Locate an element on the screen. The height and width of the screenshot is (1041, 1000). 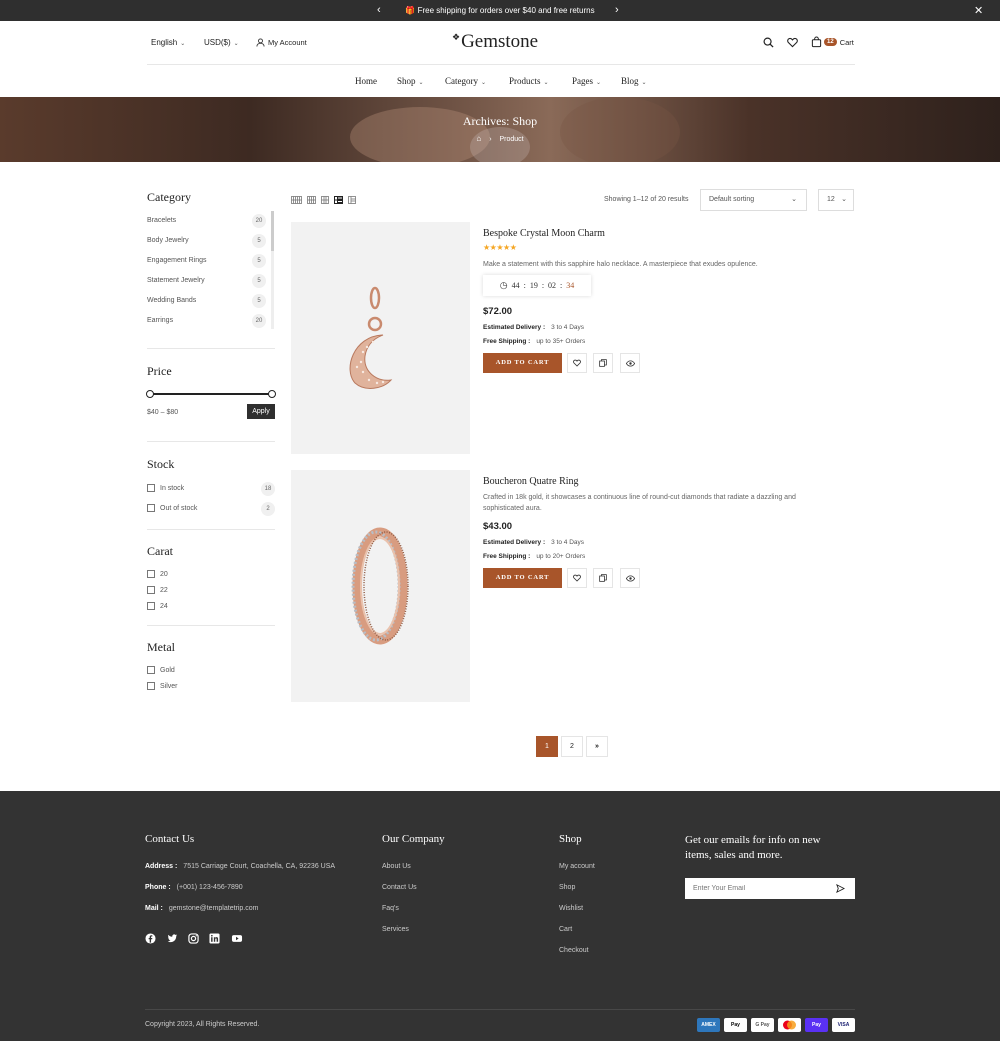
nav-shop: Shop ⌄ is located at coordinates (410, 81).